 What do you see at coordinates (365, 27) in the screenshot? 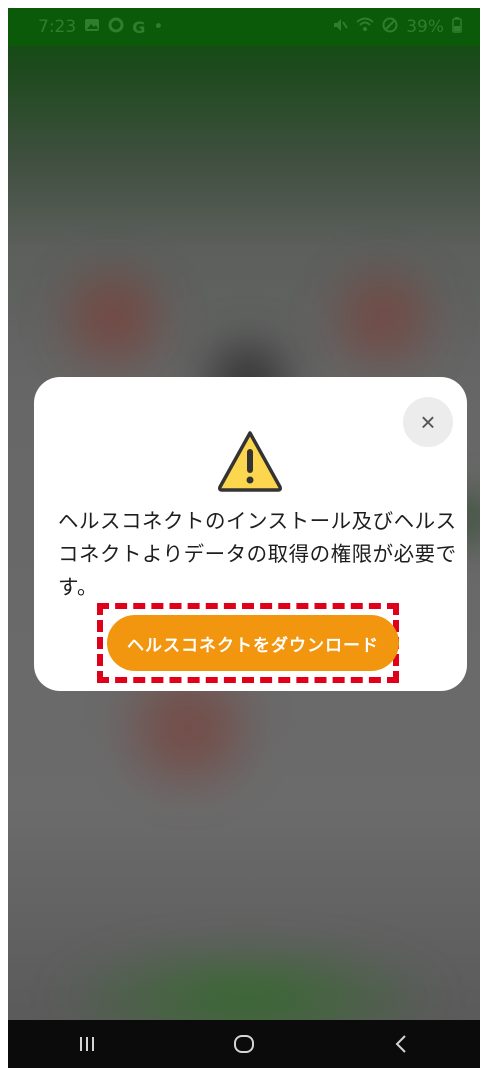
I see `wifi-icon` at bounding box center [365, 27].